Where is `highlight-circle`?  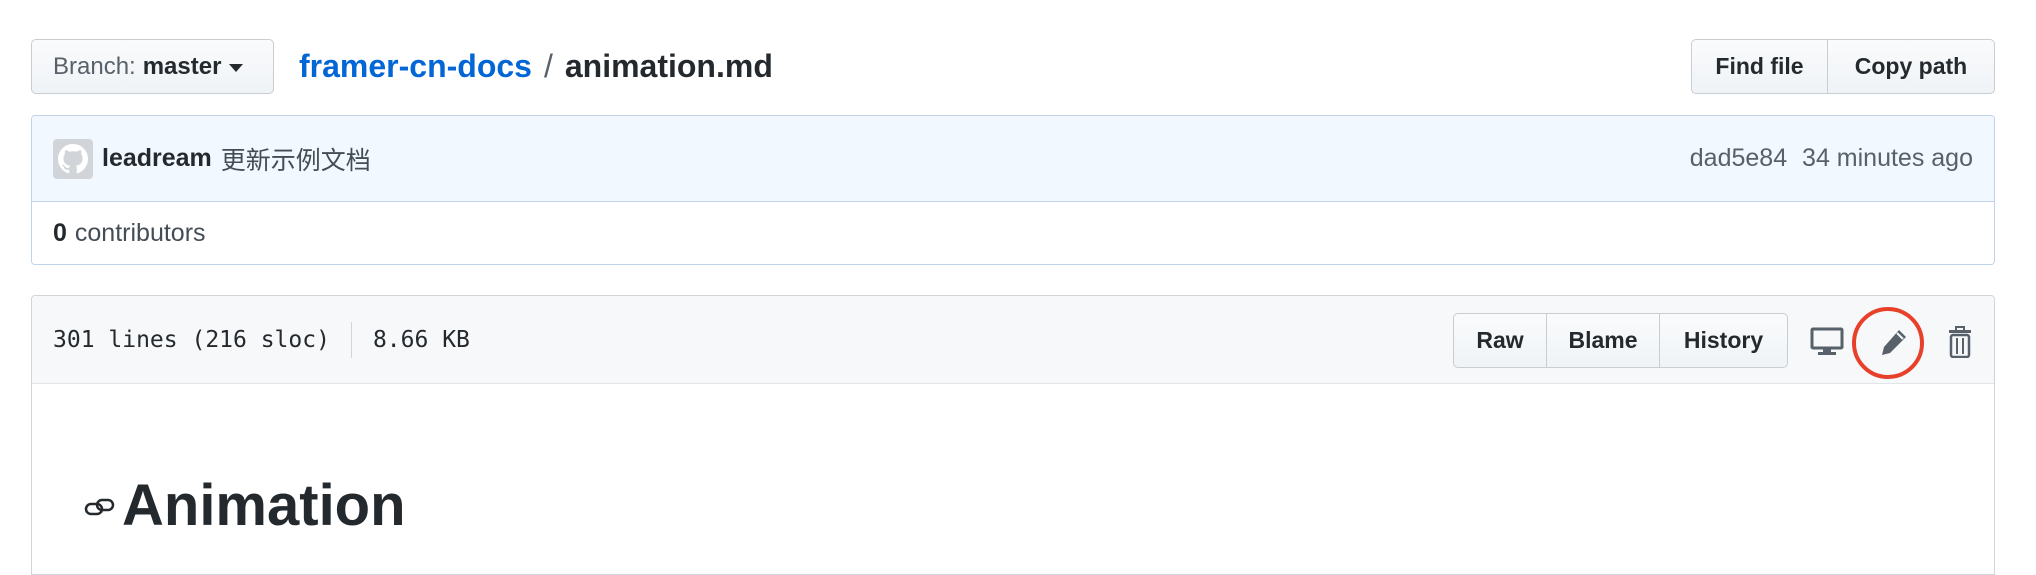 highlight-circle is located at coordinates (1888, 343).